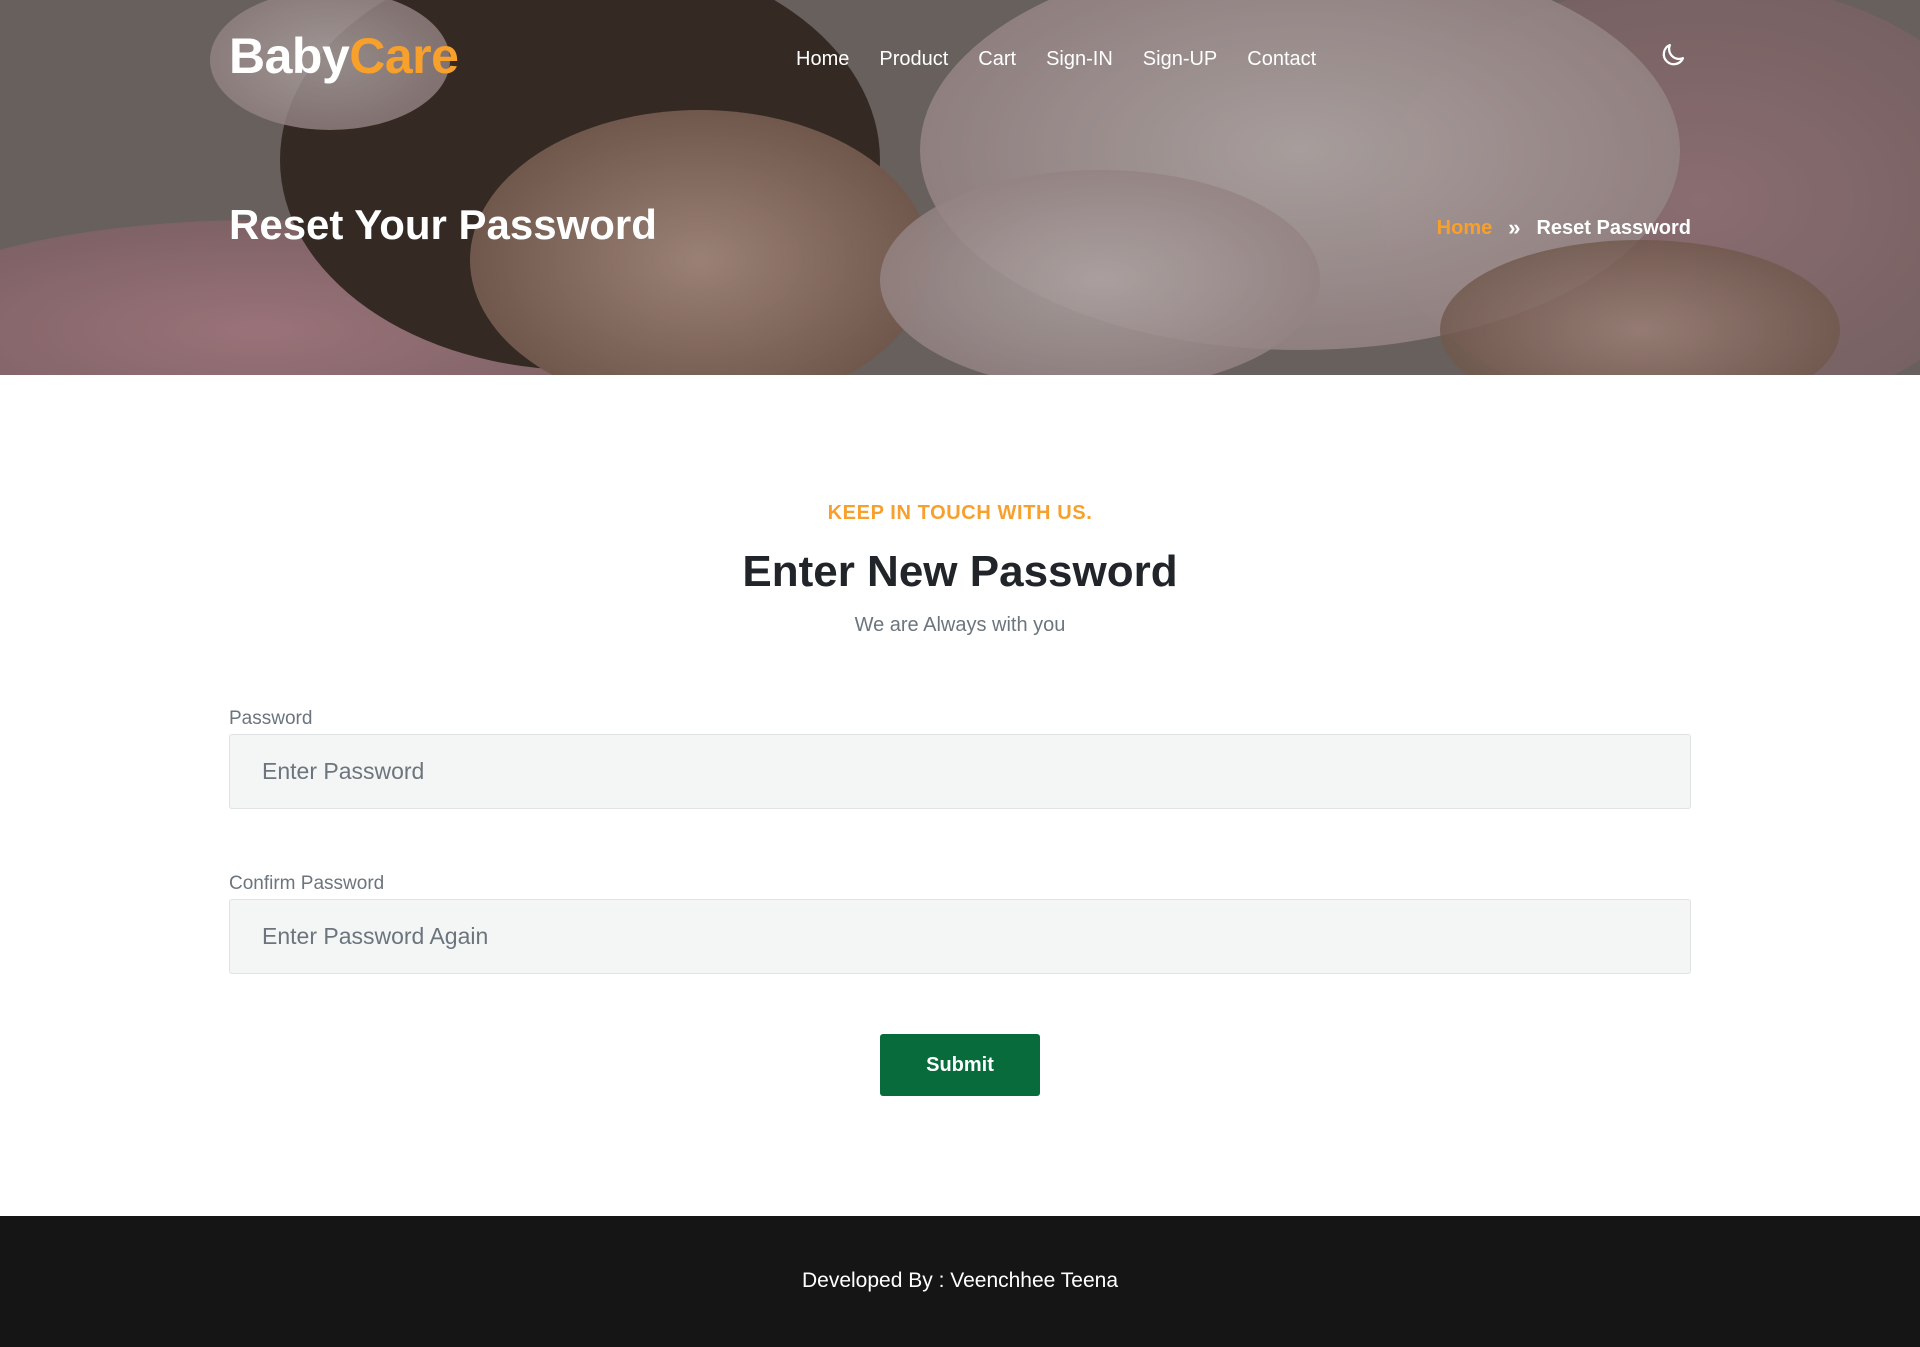 Image resolution: width=1920 pixels, height=1347 pixels. What do you see at coordinates (960, 771) in the screenshot?
I see `password-input` at bounding box center [960, 771].